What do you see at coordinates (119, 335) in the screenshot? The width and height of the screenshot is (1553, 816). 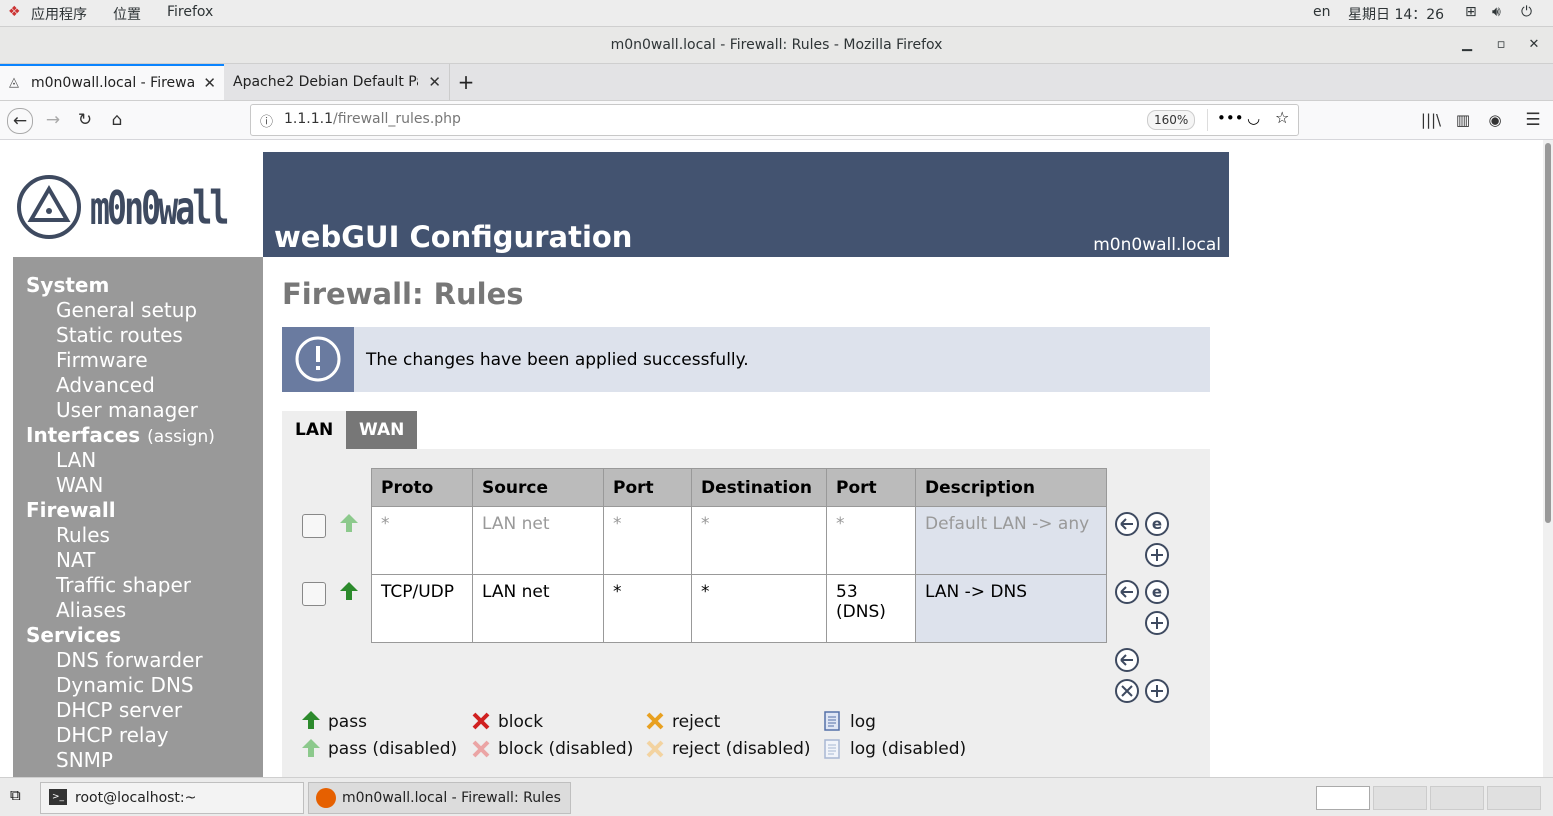 I see `sidebar-item-static-routes: Static routes` at bounding box center [119, 335].